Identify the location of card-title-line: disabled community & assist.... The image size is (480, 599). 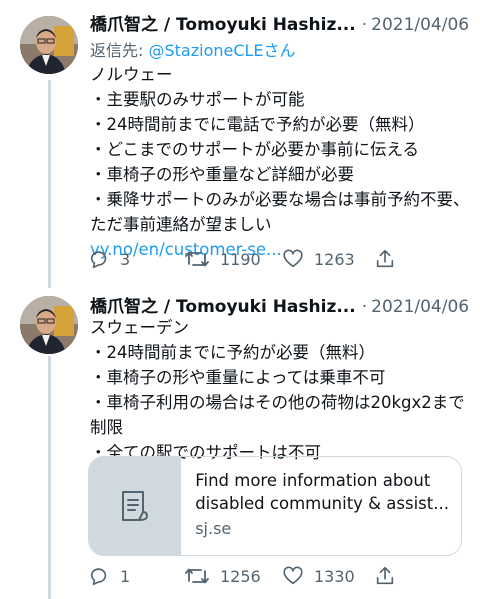
(322, 503).